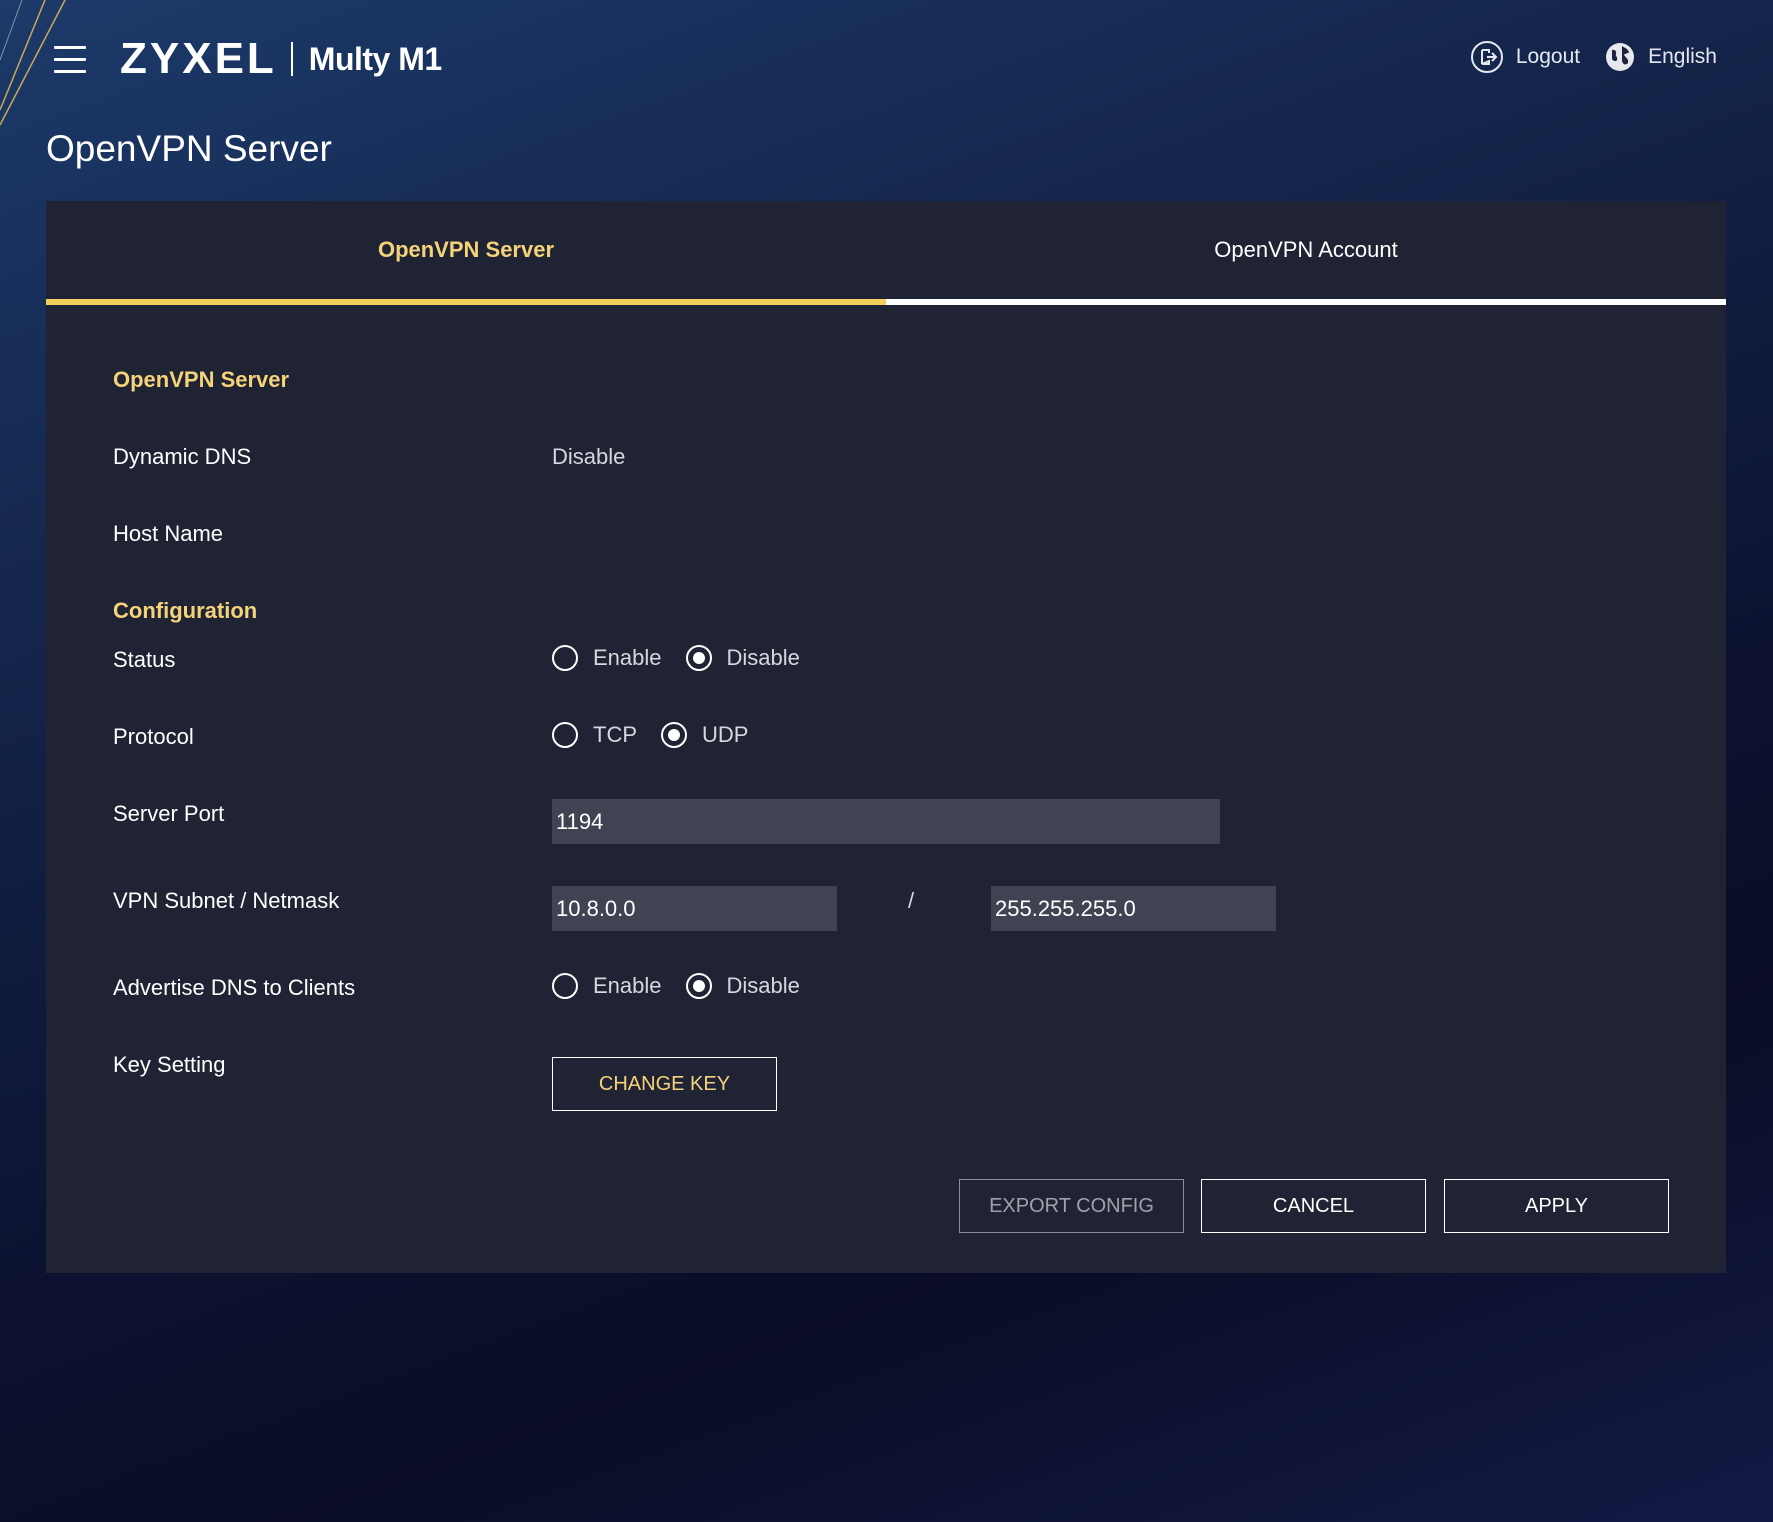 The width and height of the screenshot is (1773, 1522). Describe the element at coordinates (1548, 56) in the screenshot. I see `logout-label: Logout` at that location.